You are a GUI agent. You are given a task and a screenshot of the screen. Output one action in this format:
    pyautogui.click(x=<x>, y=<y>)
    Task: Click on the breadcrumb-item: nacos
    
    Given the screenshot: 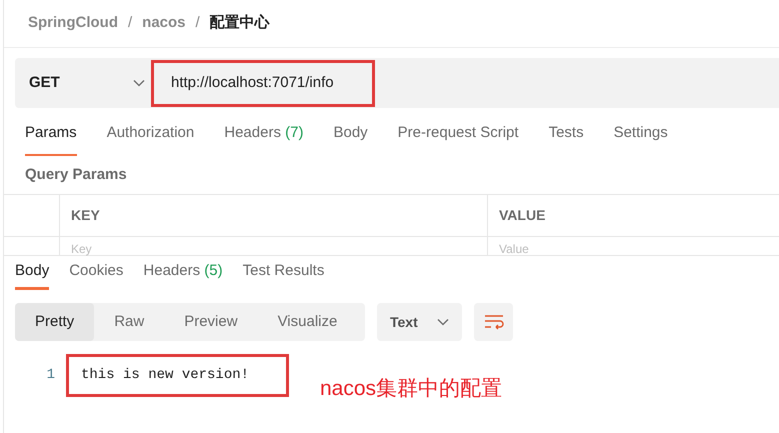 What is the action you would take?
    pyautogui.click(x=164, y=23)
    